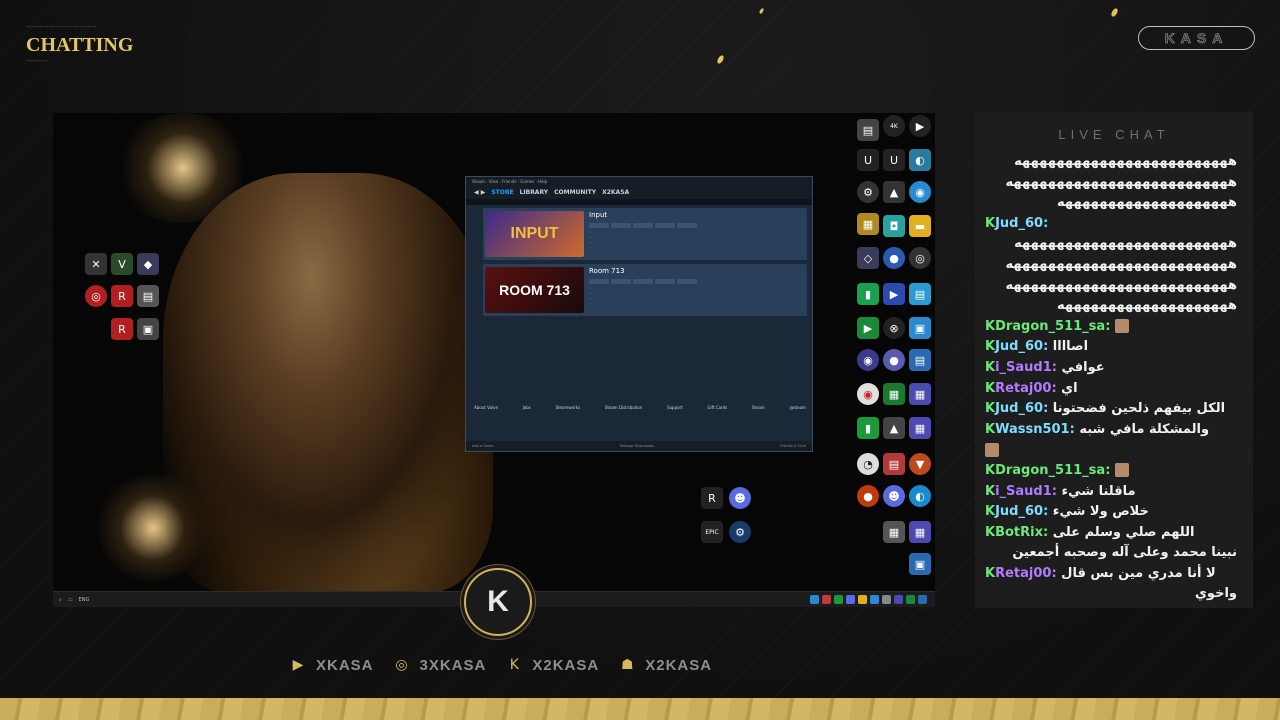  What do you see at coordinates (624, 407) in the screenshot?
I see `footer-link: Steam Distribution` at bounding box center [624, 407].